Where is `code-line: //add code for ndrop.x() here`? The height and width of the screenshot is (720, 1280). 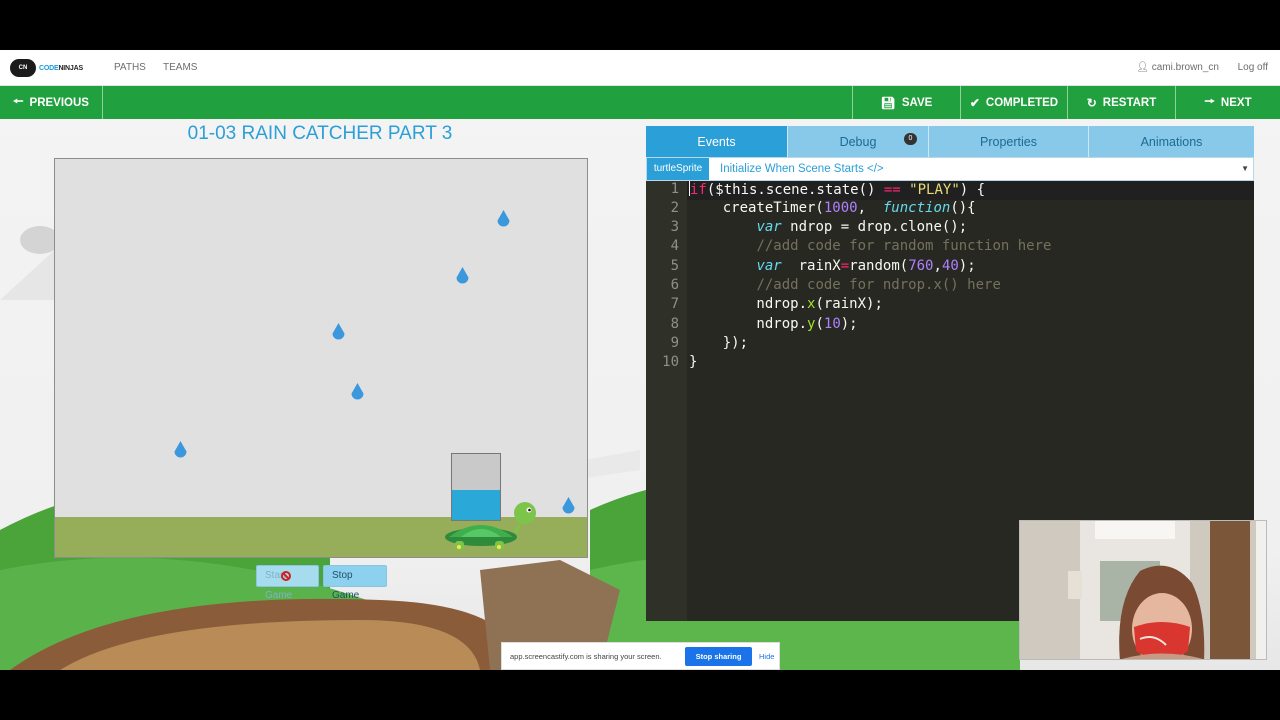 code-line: //add code for ndrop.x() here is located at coordinates (878, 285).